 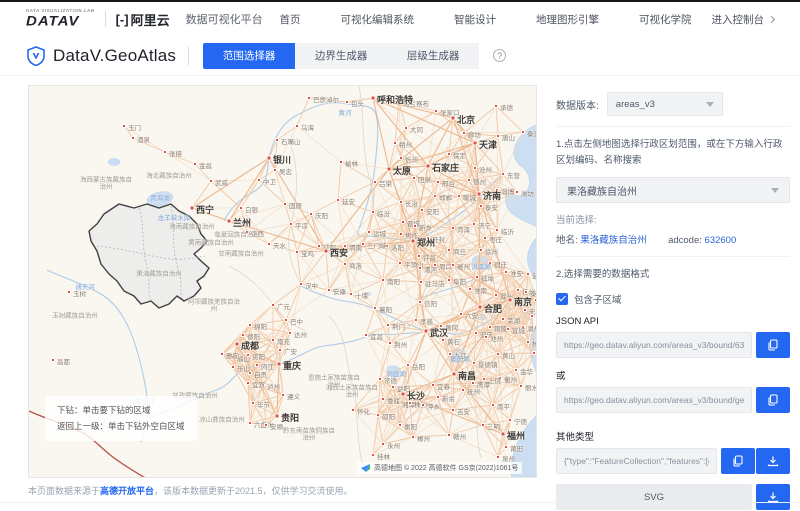 I want to click on region-label: 黔东南苗族侗族自治州, so click(x=309, y=434).